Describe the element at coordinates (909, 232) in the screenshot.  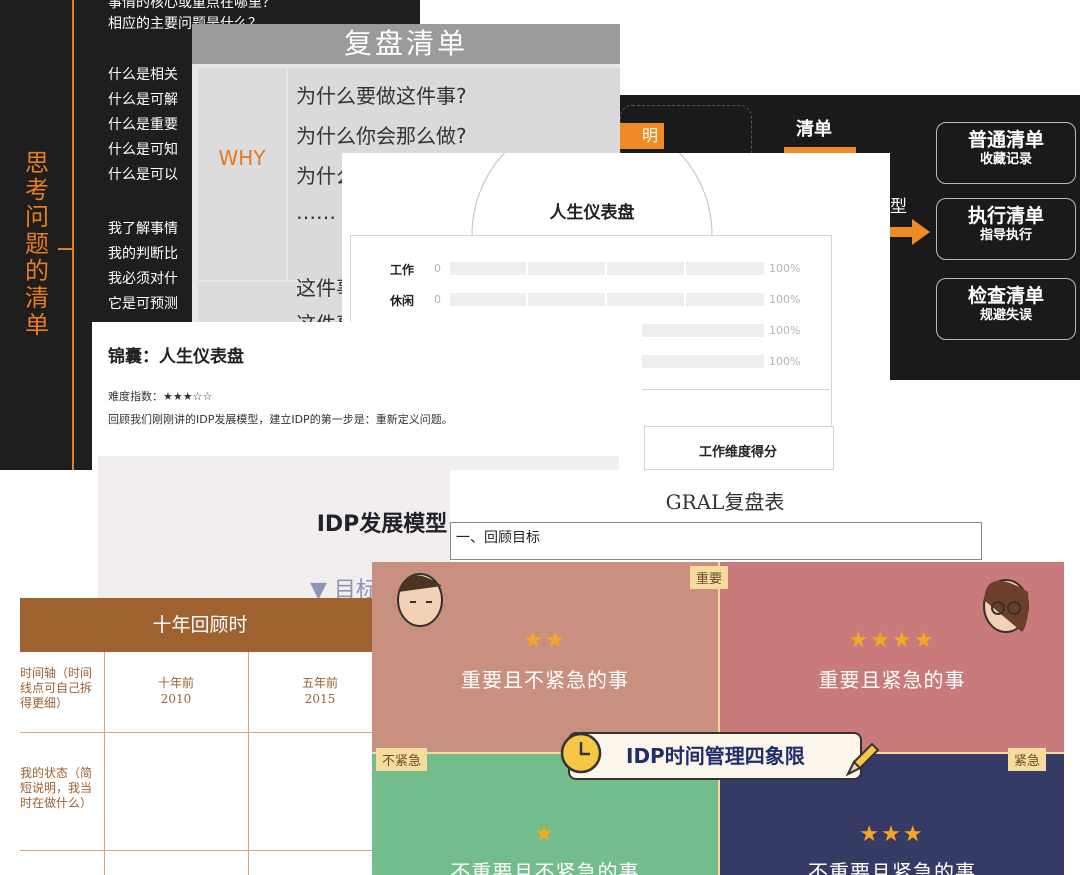
I see `arrow-right-icon` at that location.